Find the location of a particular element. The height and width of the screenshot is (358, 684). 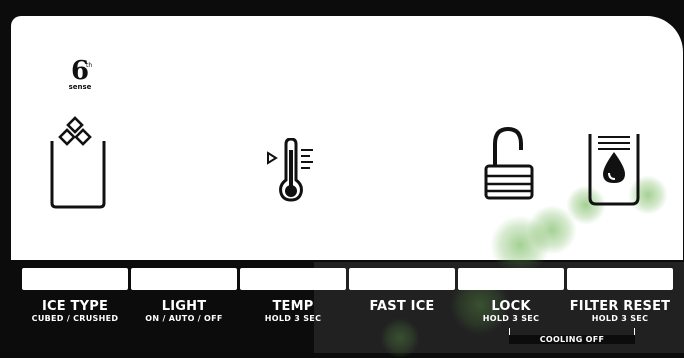

temp-label: TEMP HOLD 3 SEC is located at coordinates (293, 311).